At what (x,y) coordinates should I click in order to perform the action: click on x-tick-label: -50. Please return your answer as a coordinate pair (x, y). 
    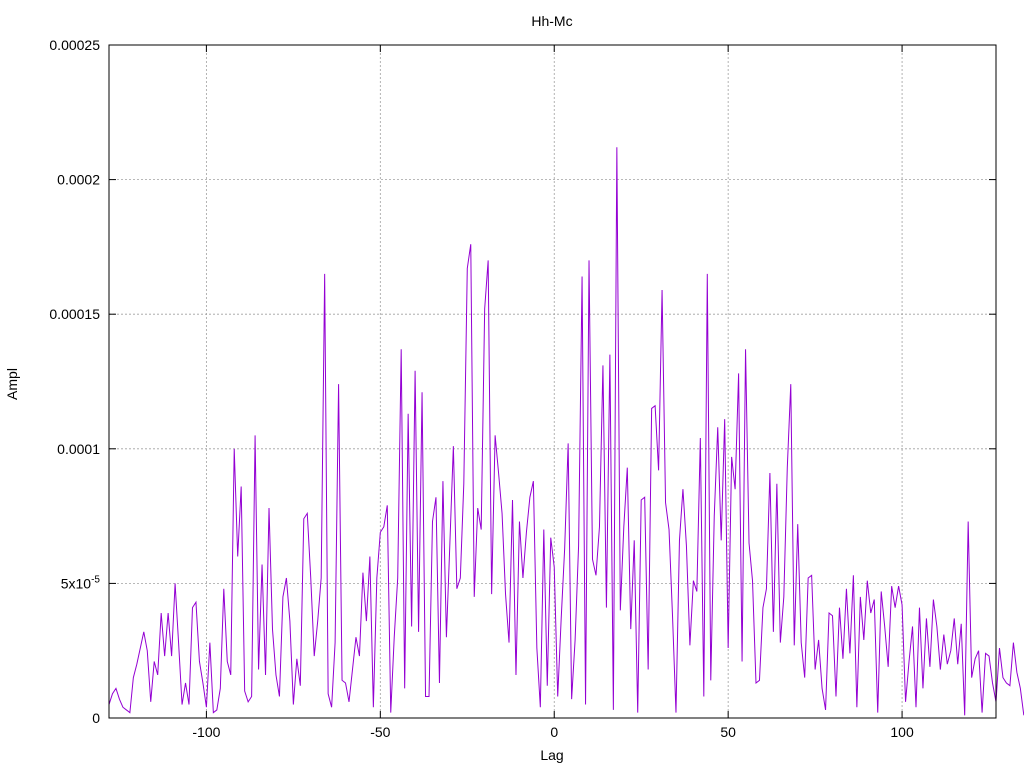
    Looking at the image, I should click on (380, 732).